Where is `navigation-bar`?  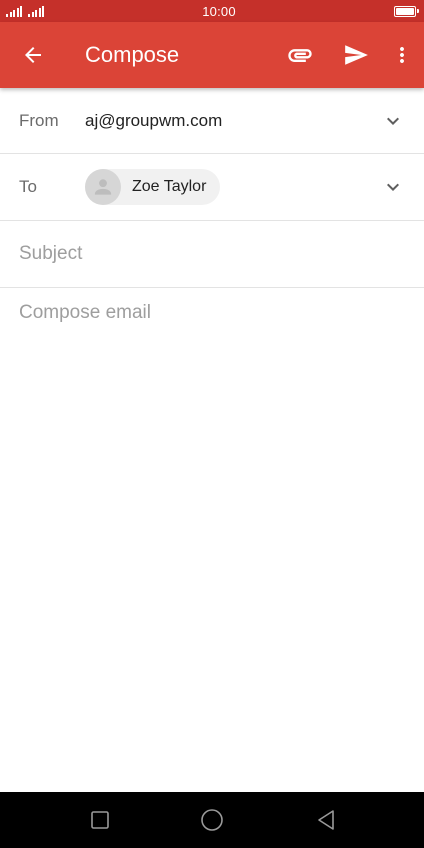 navigation-bar is located at coordinates (212, 820).